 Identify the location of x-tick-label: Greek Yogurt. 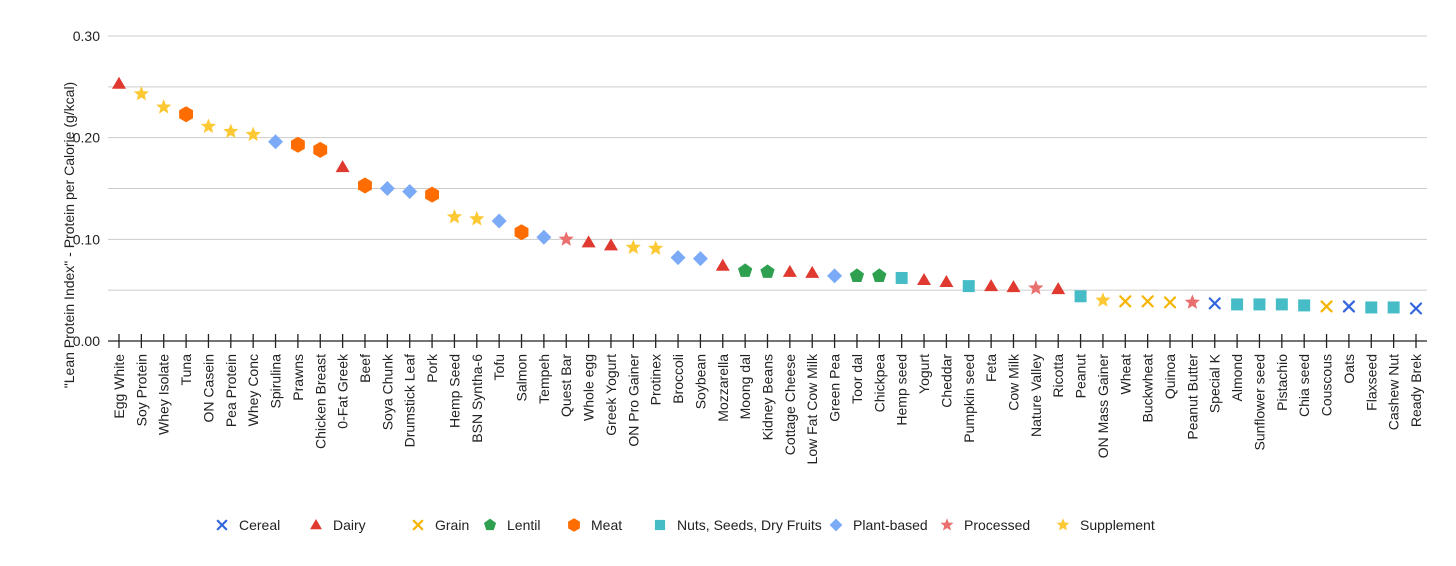
(611, 395).